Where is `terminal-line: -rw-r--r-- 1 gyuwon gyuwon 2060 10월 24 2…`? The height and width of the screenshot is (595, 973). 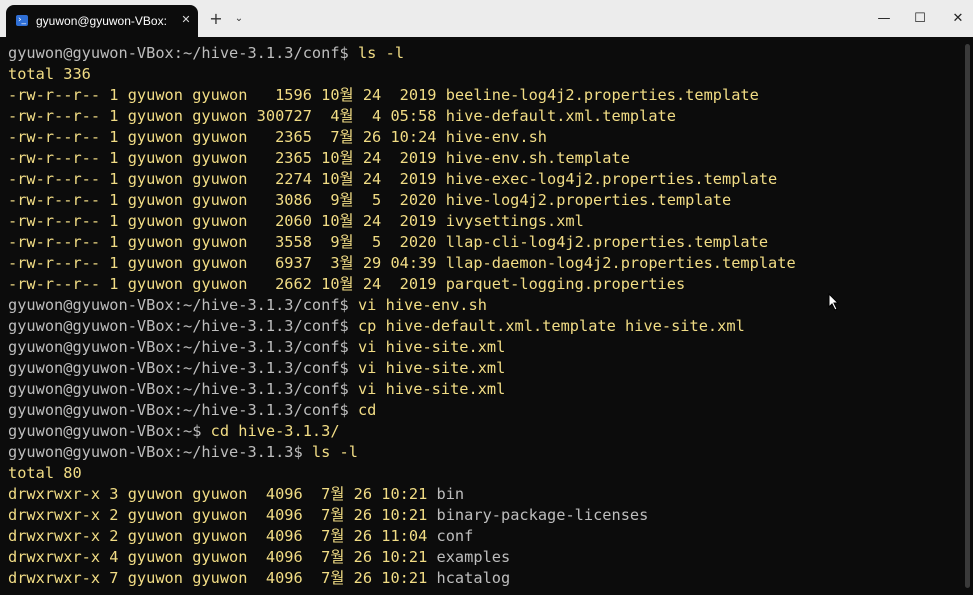 terminal-line: -rw-r--r-- 1 gyuwon gyuwon 2060 10월 24 2… is located at coordinates (296, 221).